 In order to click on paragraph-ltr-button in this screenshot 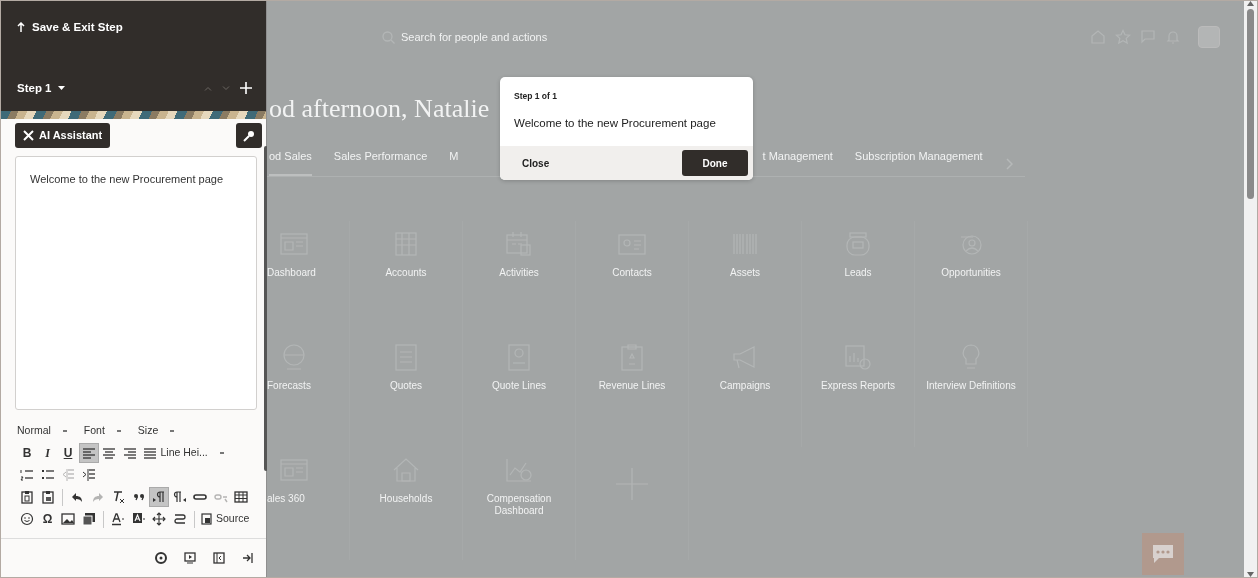, I will do `click(159, 497)`.